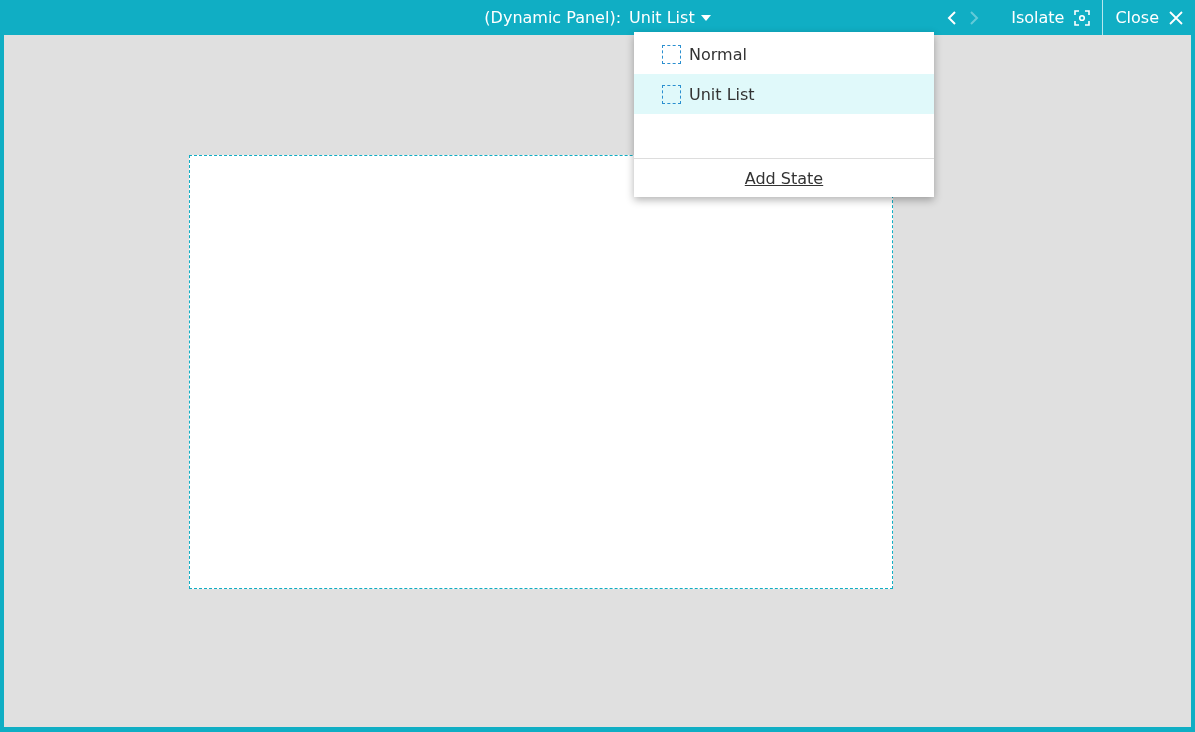 This screenshot has width=1195, height=732. What do you see at coordinates (553, 17) in the screenshot?
I see `panel-label: (Dynamic Panel):` at bounding box center [553, 17].